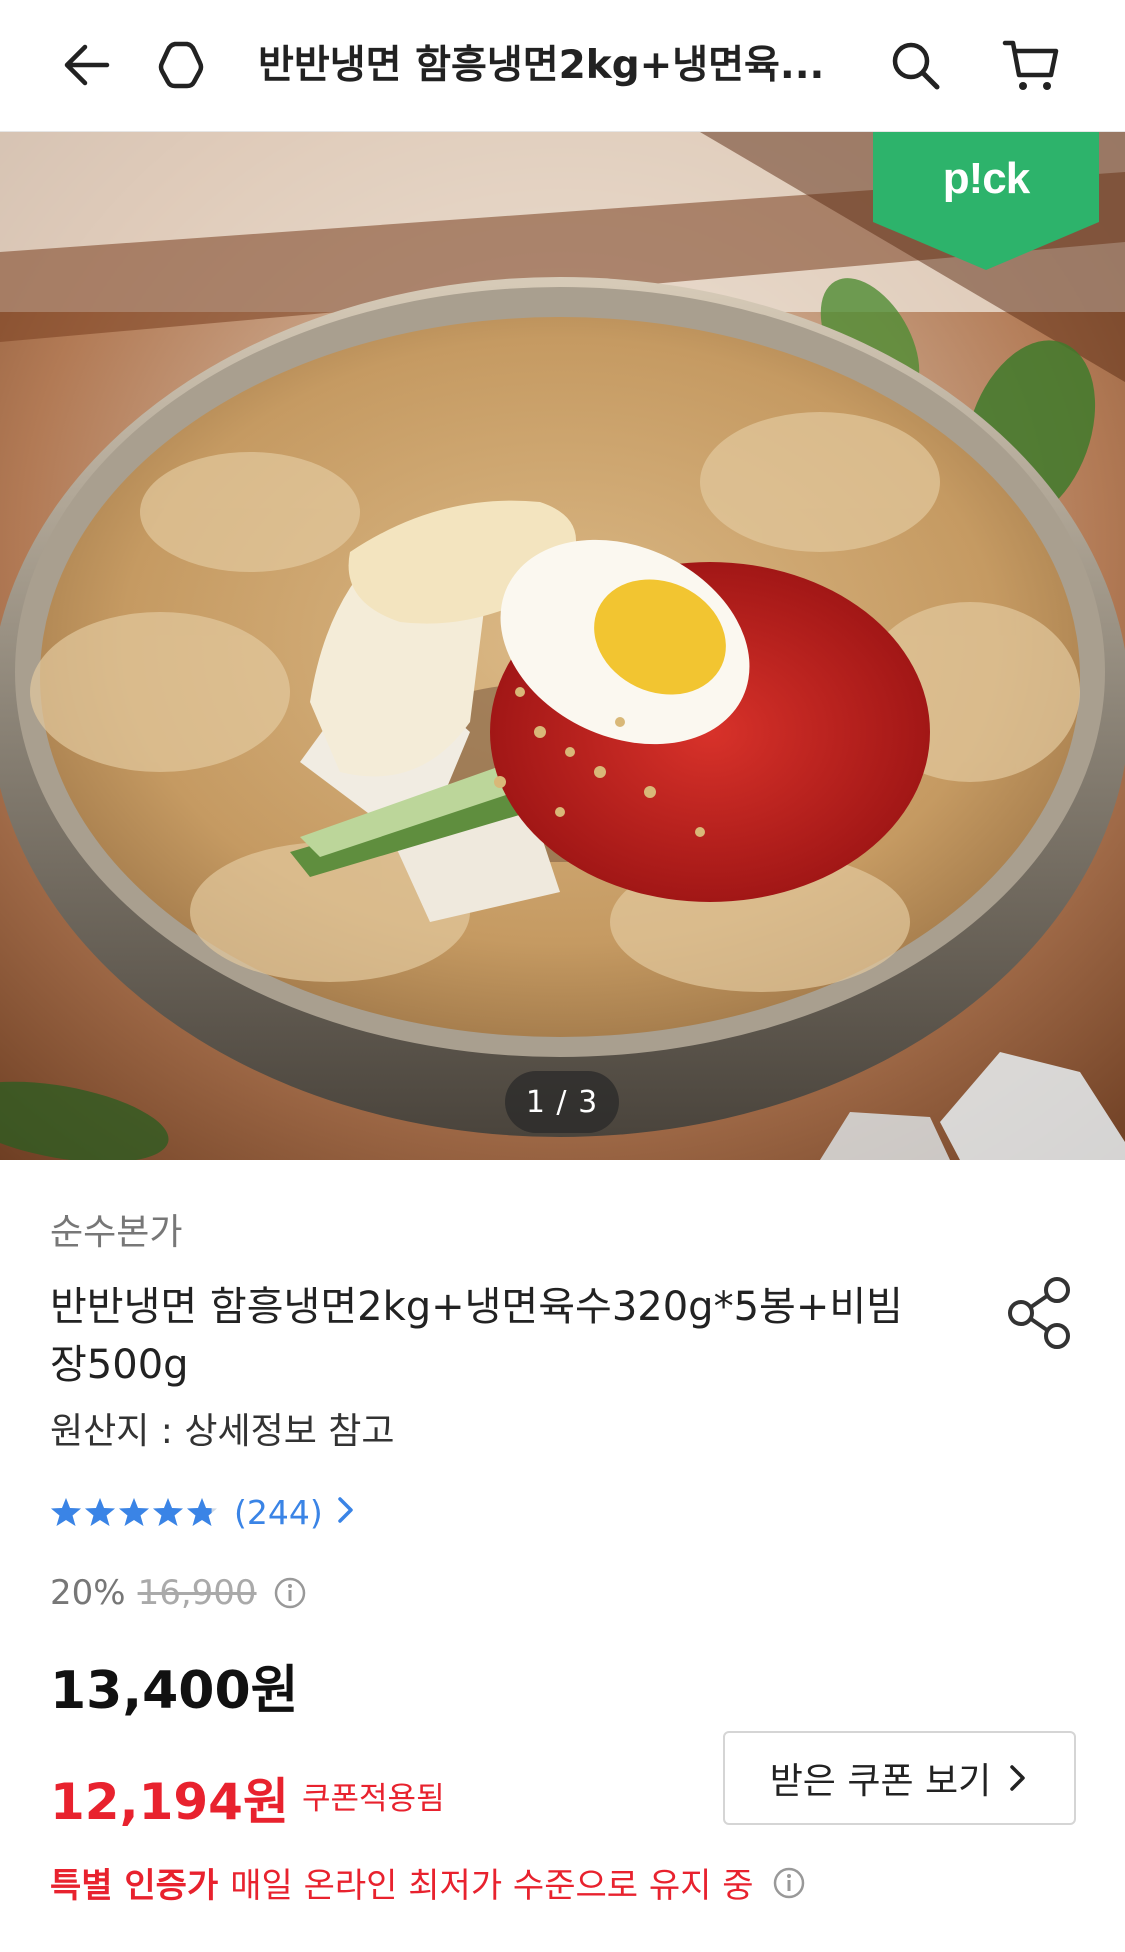  I want to click on cart-icon, so click(1030, 65).